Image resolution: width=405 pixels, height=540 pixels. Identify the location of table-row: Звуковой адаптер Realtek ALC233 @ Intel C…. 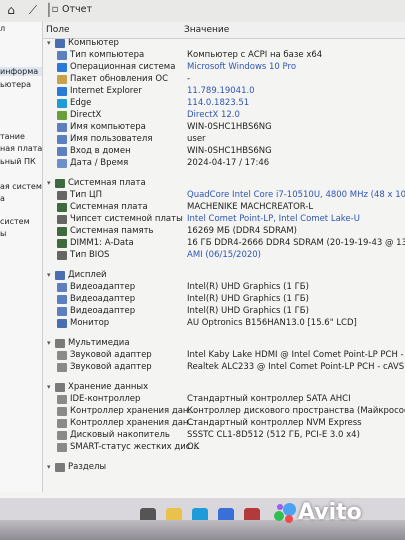
(224, 368).